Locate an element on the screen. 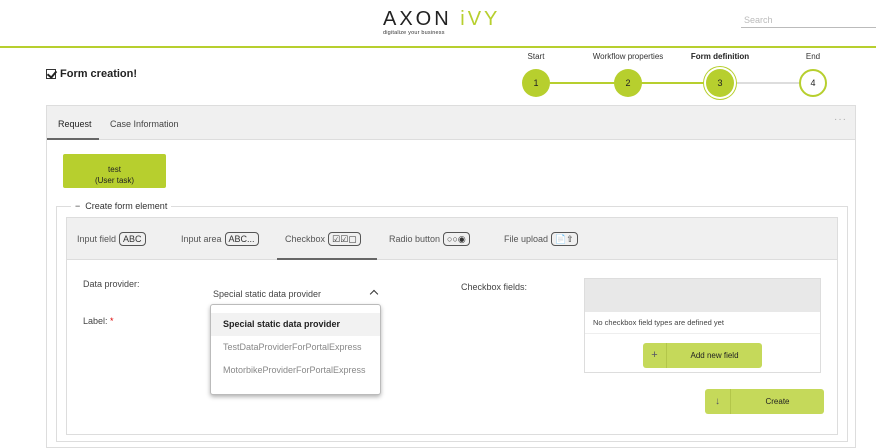  element-tab-label: Input area is located at coordinates (201, 239).